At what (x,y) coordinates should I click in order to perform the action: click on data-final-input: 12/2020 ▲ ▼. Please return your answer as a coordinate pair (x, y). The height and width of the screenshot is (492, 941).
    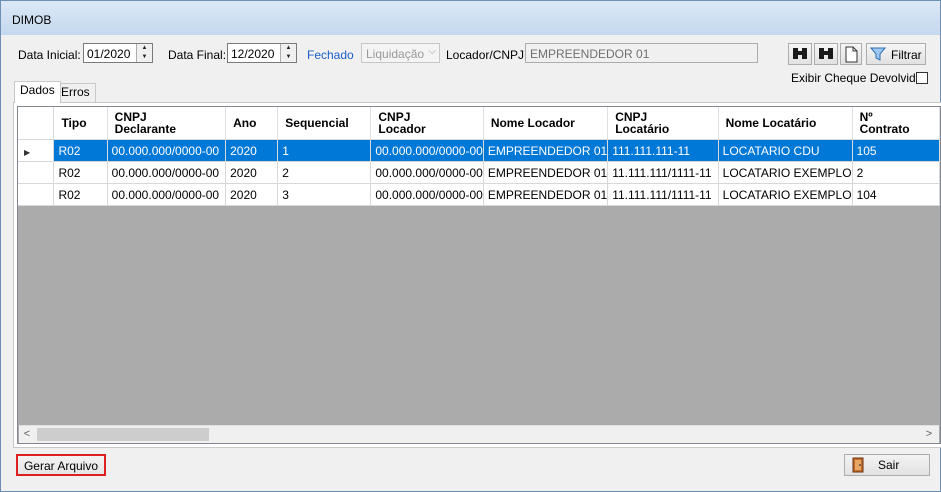
    Looking at the image, I should click on (262, 53).